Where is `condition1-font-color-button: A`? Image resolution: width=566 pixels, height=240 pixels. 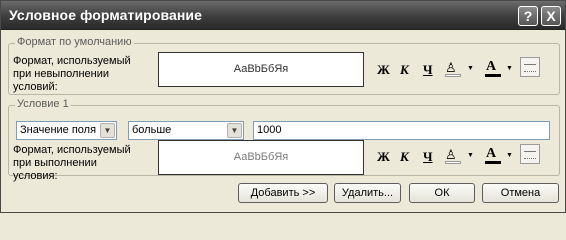
condition1-font-color-button: A is located at coordinates (496, 155).